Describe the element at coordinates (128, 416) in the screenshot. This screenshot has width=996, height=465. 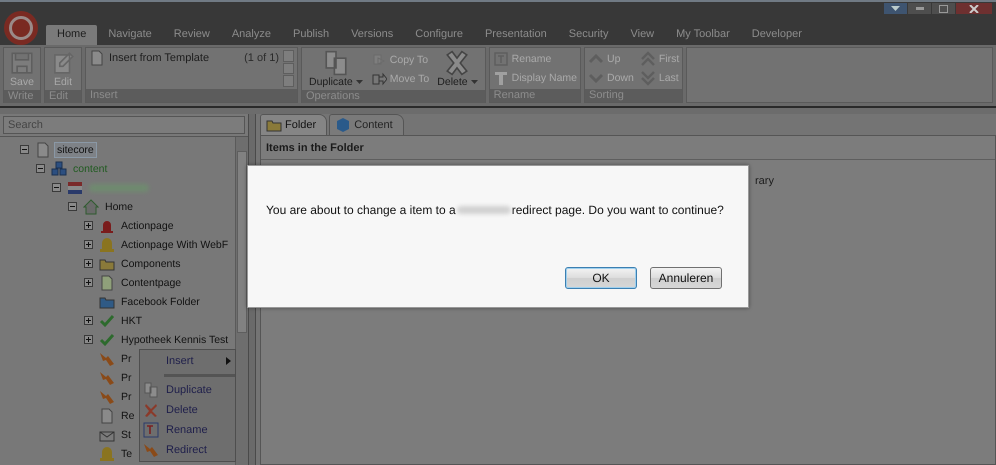
I see `tree-item: Re` at that location.